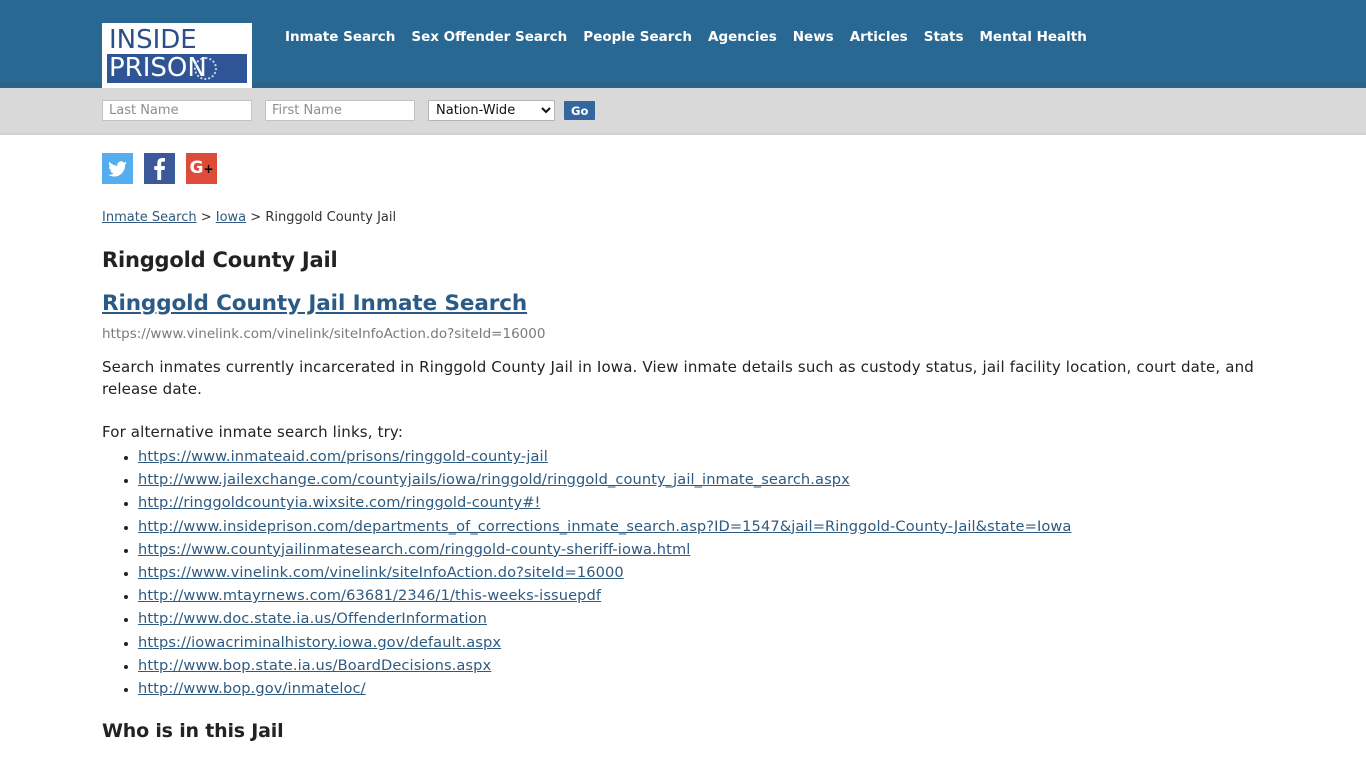 This screenshot has width=1366, height=768. I want to click on googleplus-glyph: G, so click(196, 168).